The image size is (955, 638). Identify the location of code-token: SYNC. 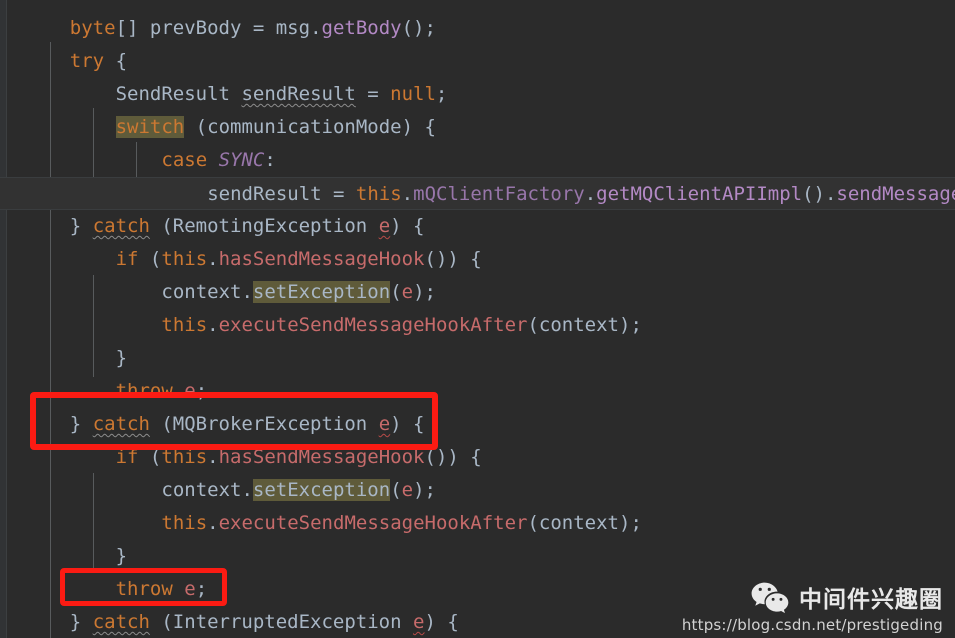
(241, 160).